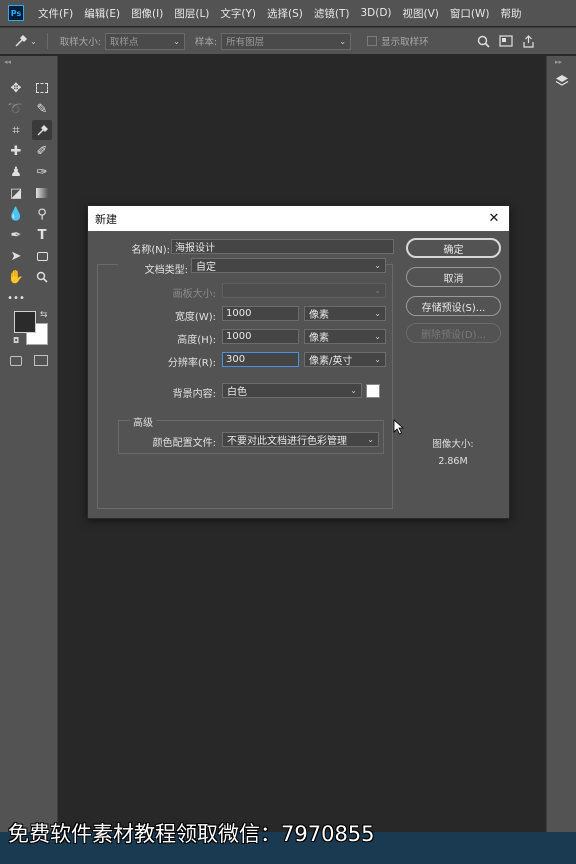 The width and height of the screenshot is (576, 864). Describe the element at coordinates (260, 359) in the screenshot. I see `resolution-input: 300` at that location.